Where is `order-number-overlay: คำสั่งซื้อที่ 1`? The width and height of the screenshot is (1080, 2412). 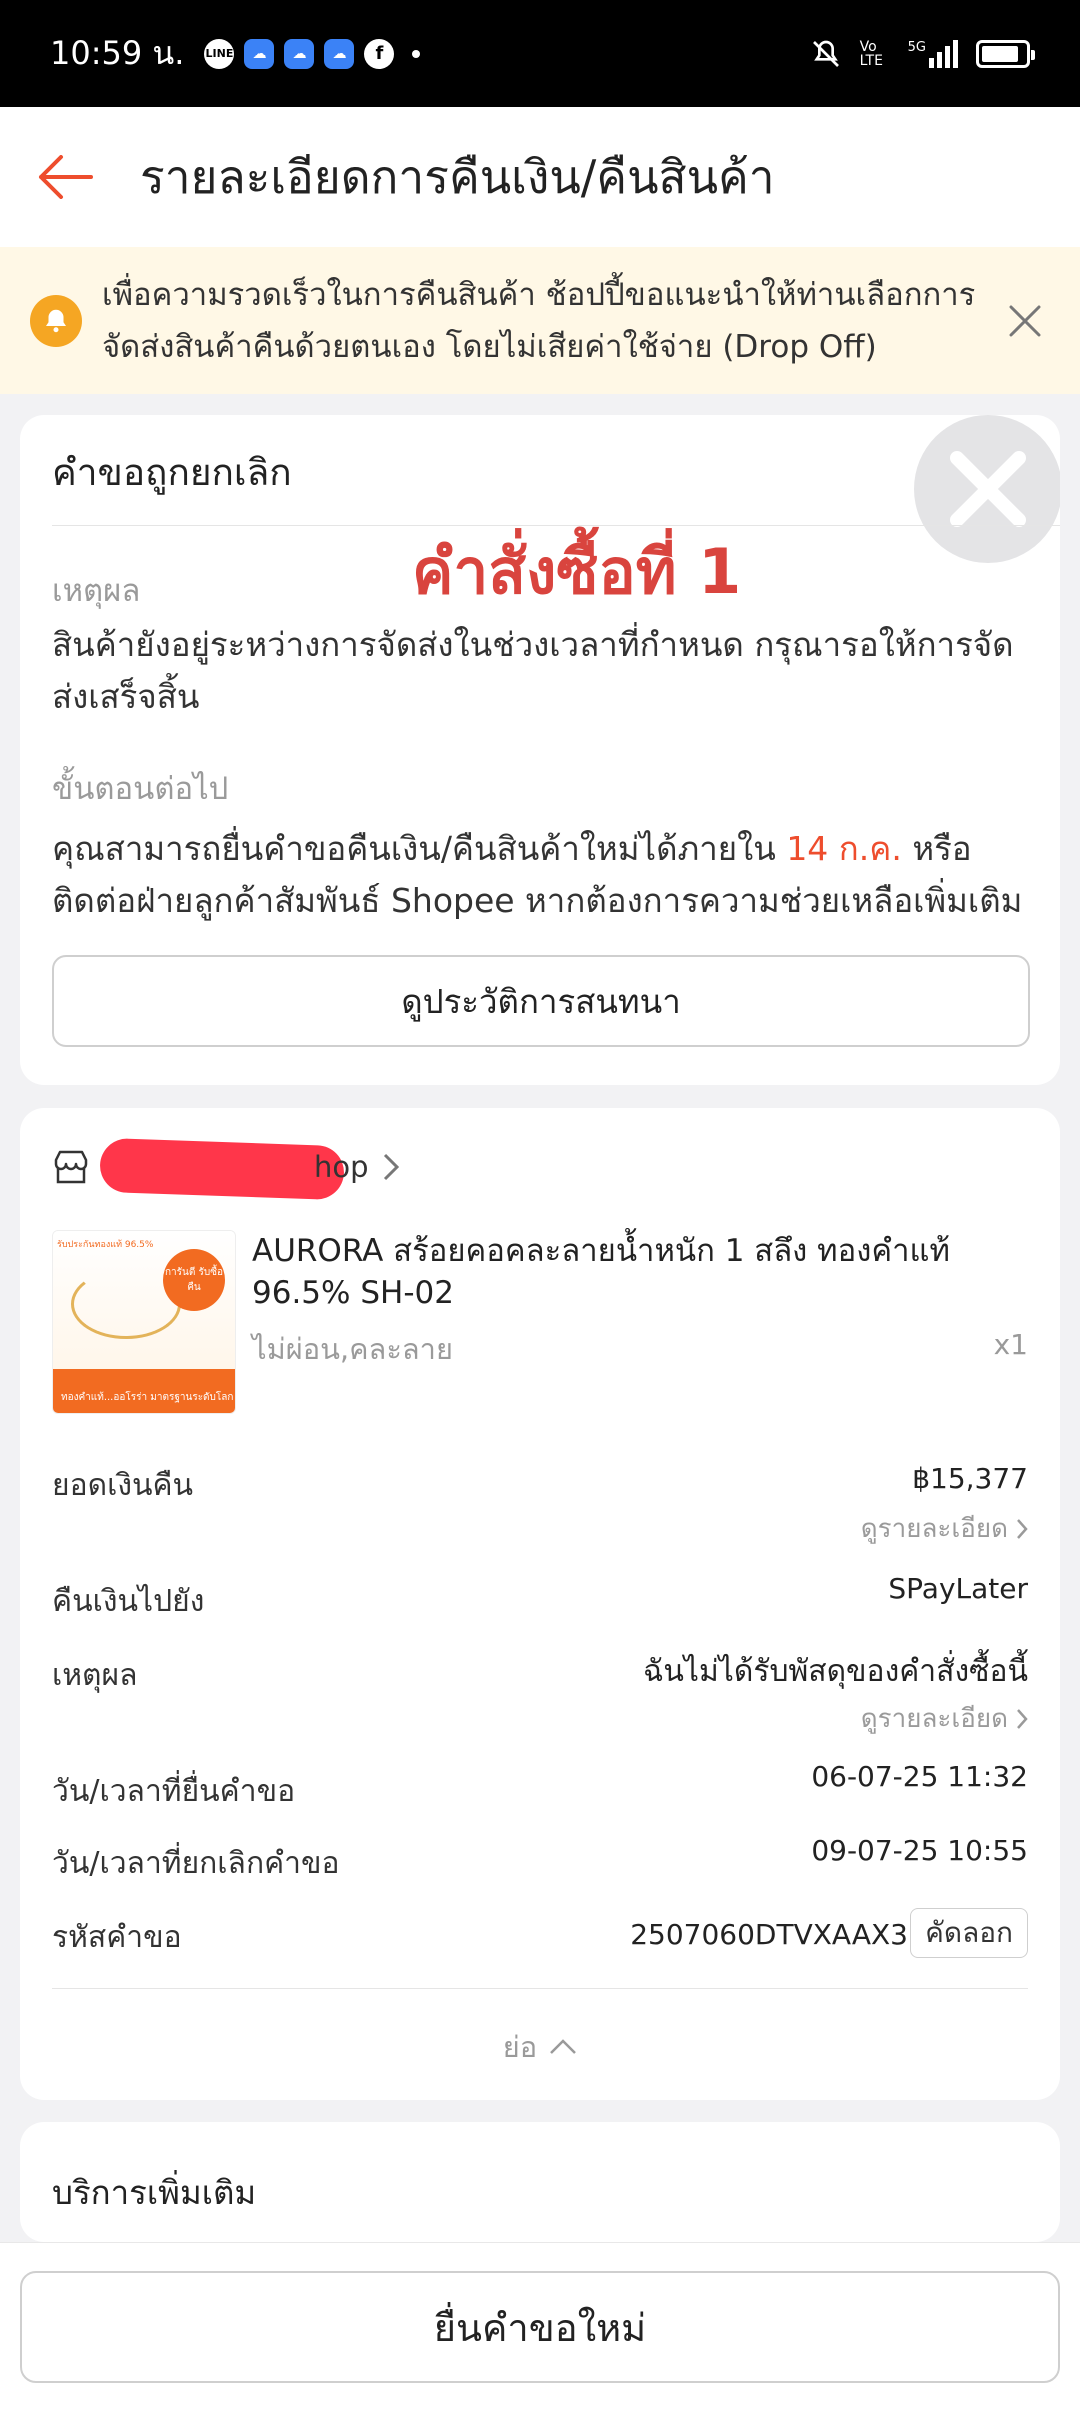
order-number-overlay: คำสั่งซื้อที่ 1 is located at coordinates (577, 571).